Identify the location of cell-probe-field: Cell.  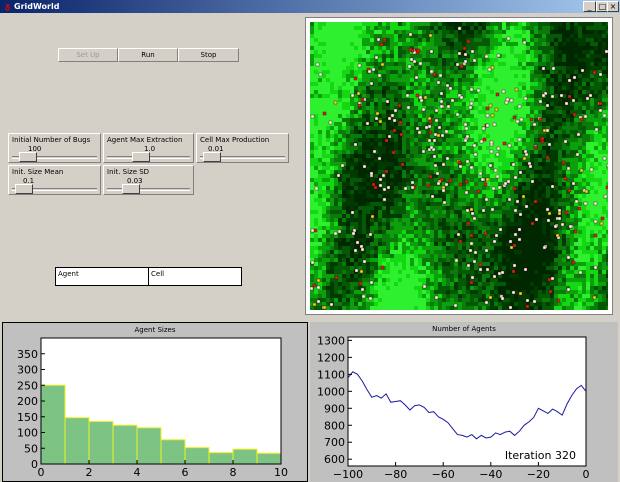
(195, 276).